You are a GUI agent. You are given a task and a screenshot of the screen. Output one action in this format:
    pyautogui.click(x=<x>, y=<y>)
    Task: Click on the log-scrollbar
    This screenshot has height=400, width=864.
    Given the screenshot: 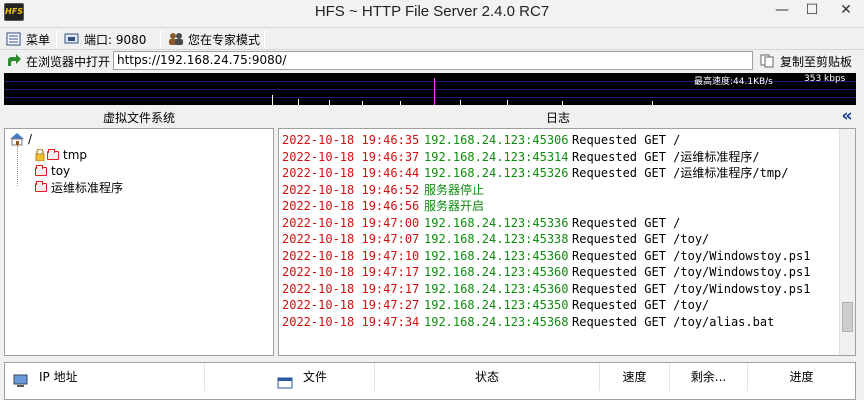 What is the action you would take?
    pyautogui.click(x=847, y=242)
    